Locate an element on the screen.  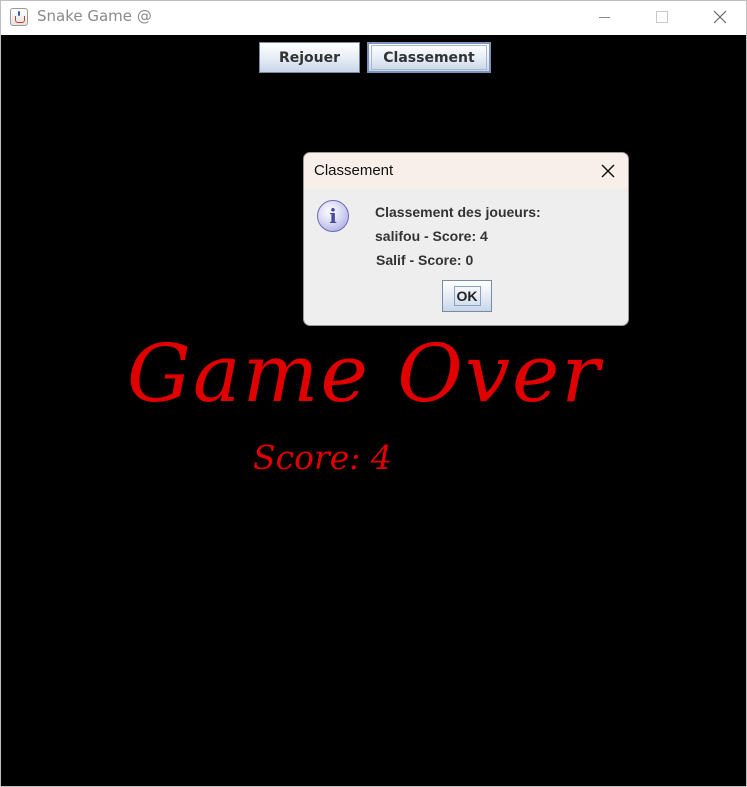
leaderboard-heading: Classement des joueurs: is located at coordinates (458, 212).